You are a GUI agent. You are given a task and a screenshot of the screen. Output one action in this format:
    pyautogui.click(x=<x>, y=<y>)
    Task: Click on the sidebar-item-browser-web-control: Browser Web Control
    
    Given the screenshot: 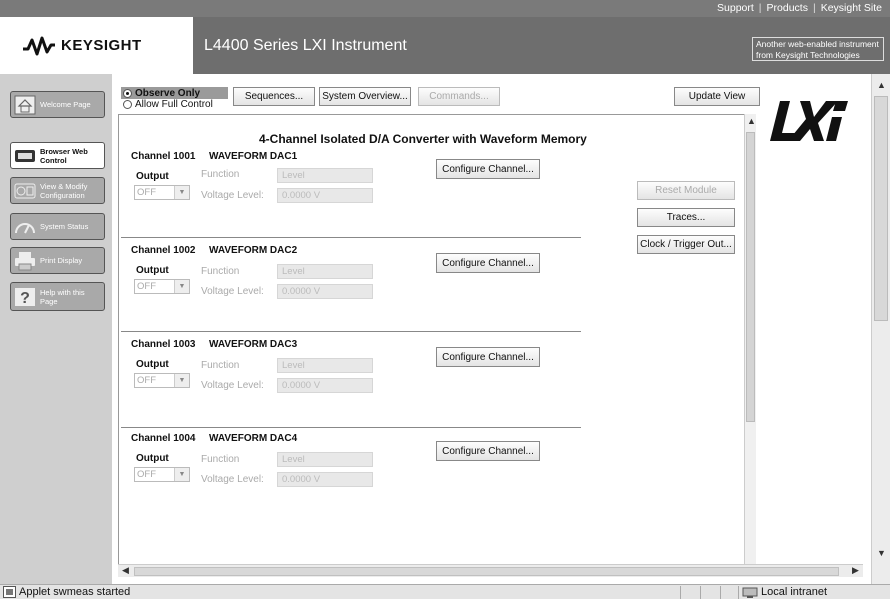 What is the action you would take?
    pyautogui.click(x=57, y=155)
    